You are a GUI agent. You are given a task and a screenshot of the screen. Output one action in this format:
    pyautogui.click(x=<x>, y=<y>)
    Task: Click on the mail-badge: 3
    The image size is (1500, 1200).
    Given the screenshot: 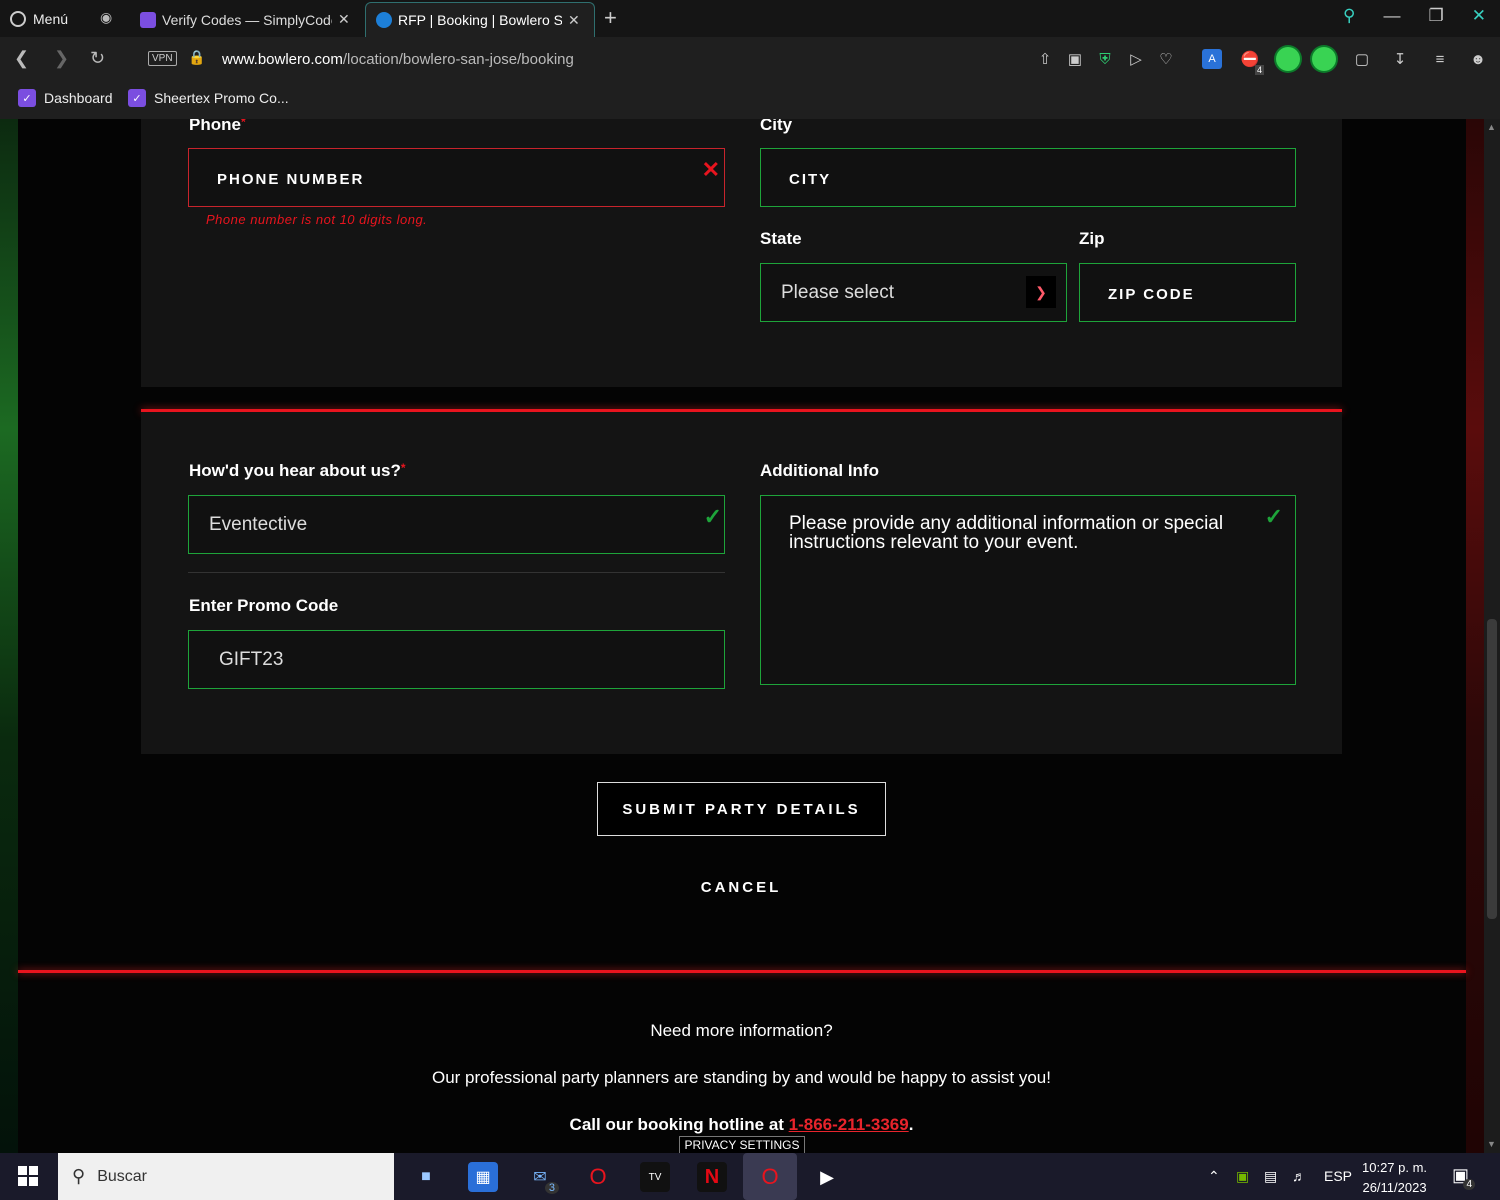 What is the action you would take?
    pyautogui.click(x=551, y=1188)
    